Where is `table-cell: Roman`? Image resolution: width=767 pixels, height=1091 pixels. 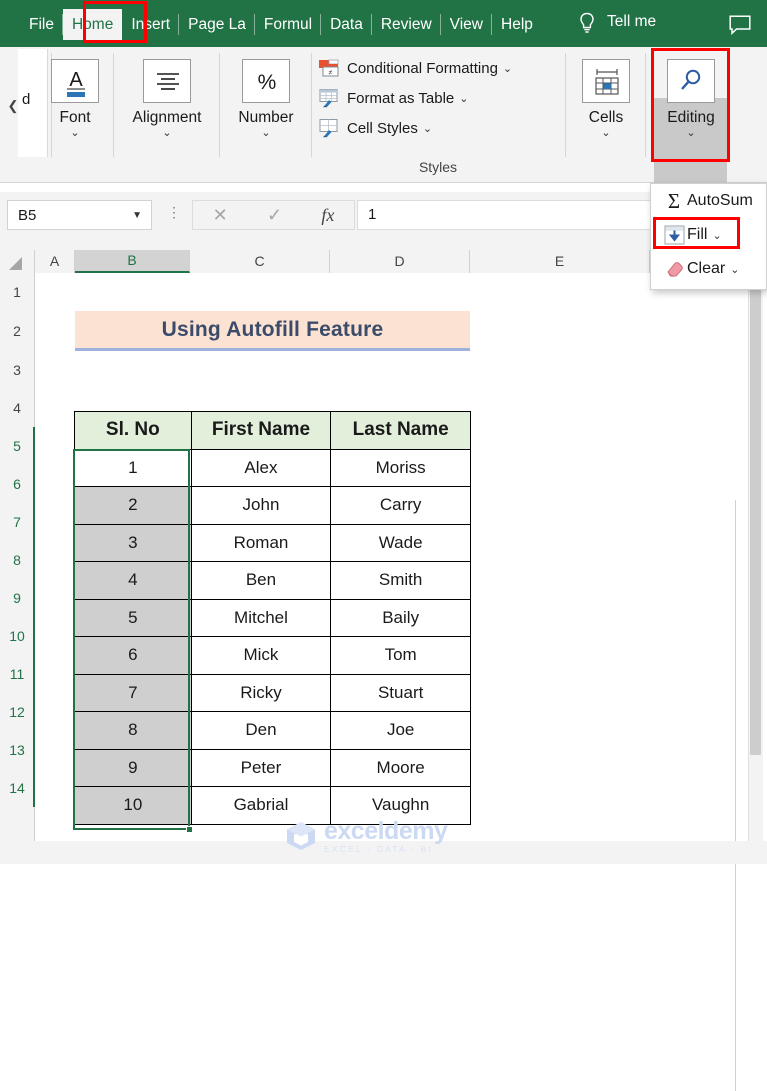 table-cell: Roman is located at coordinates (261, 542).